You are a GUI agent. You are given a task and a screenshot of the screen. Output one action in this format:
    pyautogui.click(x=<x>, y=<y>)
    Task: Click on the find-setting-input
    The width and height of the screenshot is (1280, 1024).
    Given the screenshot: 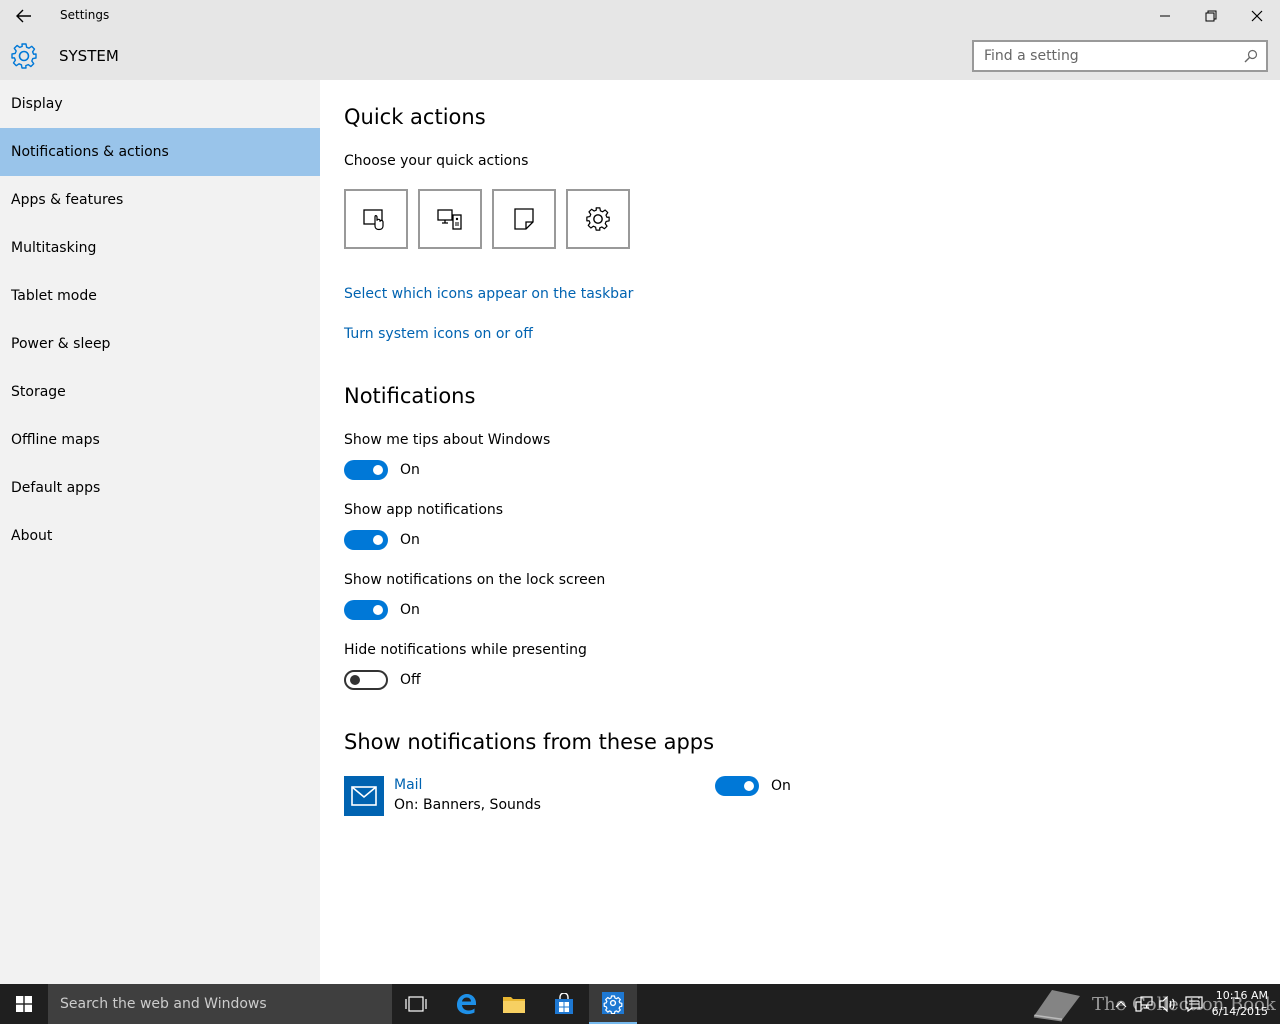 What is the action you would take?
    pyautogui.click(x=1099, y=56)
    